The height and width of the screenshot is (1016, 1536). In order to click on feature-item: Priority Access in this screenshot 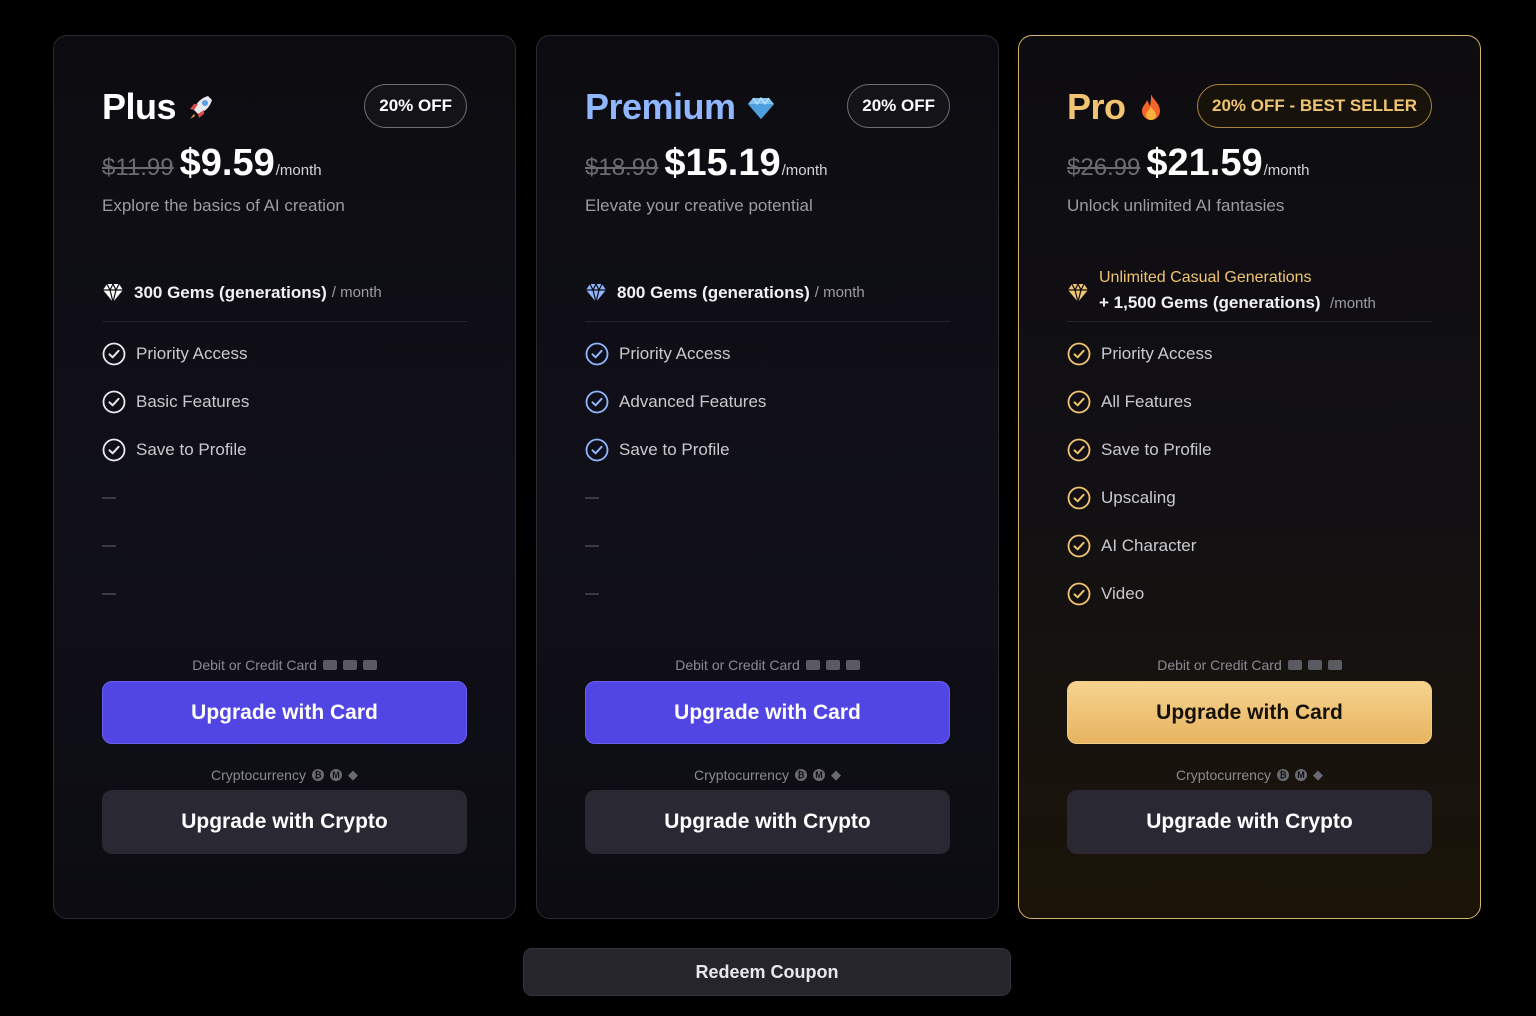, I will do `click(1249, 354)`.